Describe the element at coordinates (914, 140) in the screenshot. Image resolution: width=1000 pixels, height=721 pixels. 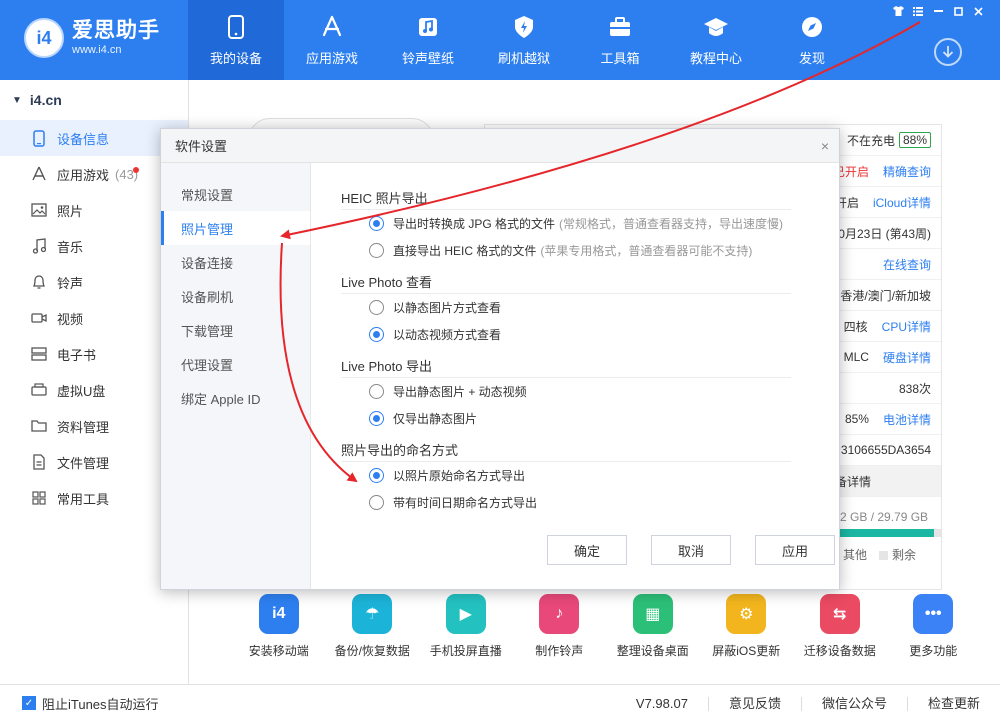
I see `battery-badge: 88%` at that location.